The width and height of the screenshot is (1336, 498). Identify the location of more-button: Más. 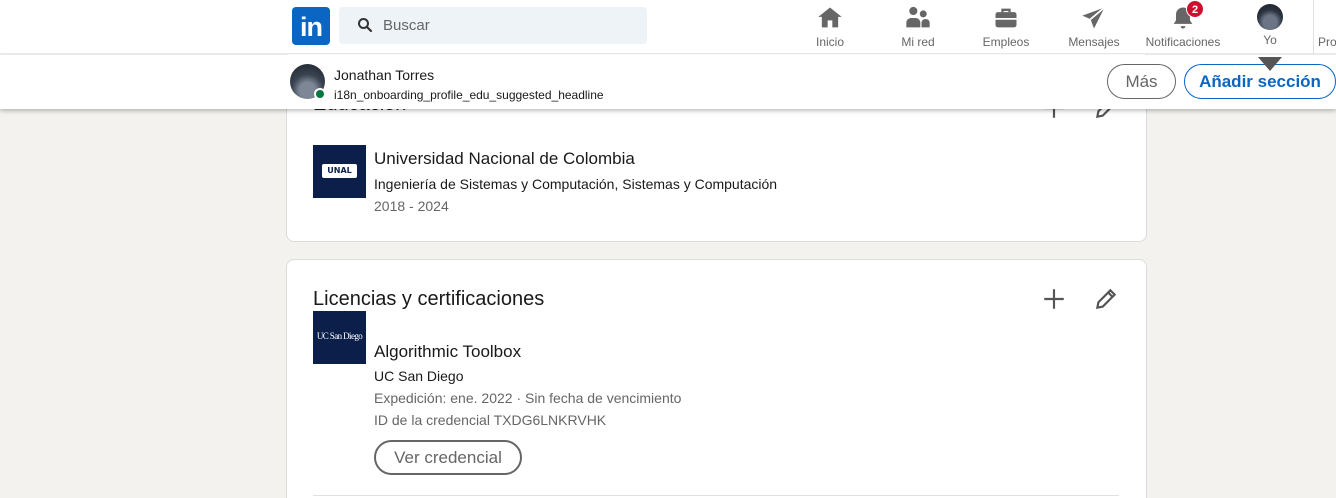
(1141, 81).